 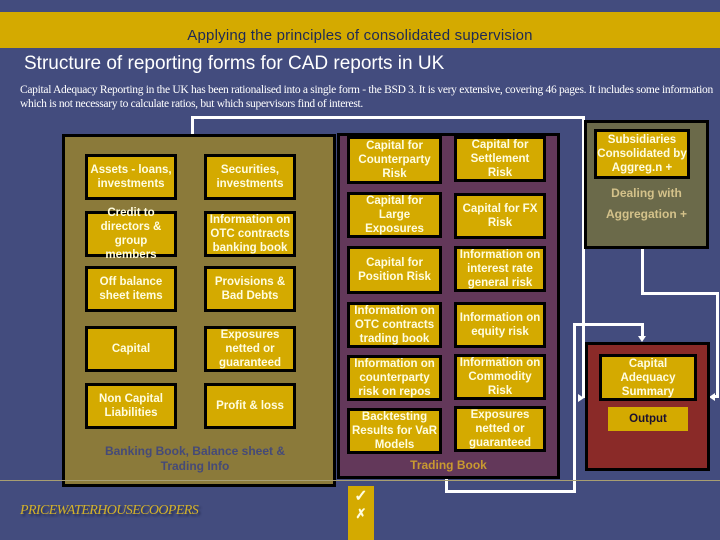 What do you see at coordinates (394, 270) in the screenshot?
I see `form-capital-position: Capital for Position Risk` at bounding box center [394, 270].